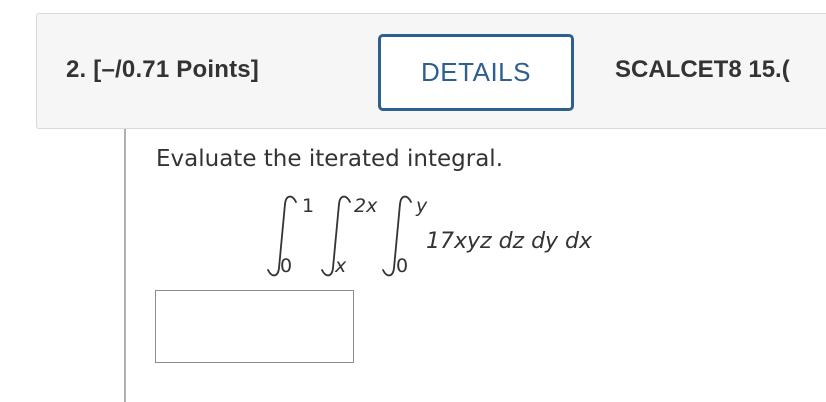  I want to click on details-button: DETAILS, so click(476, 72).